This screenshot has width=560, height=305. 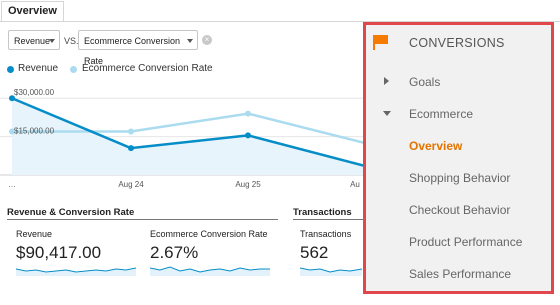 I want to click on nav-item-product-performance: Product Performance, so click(x=465, y=242).